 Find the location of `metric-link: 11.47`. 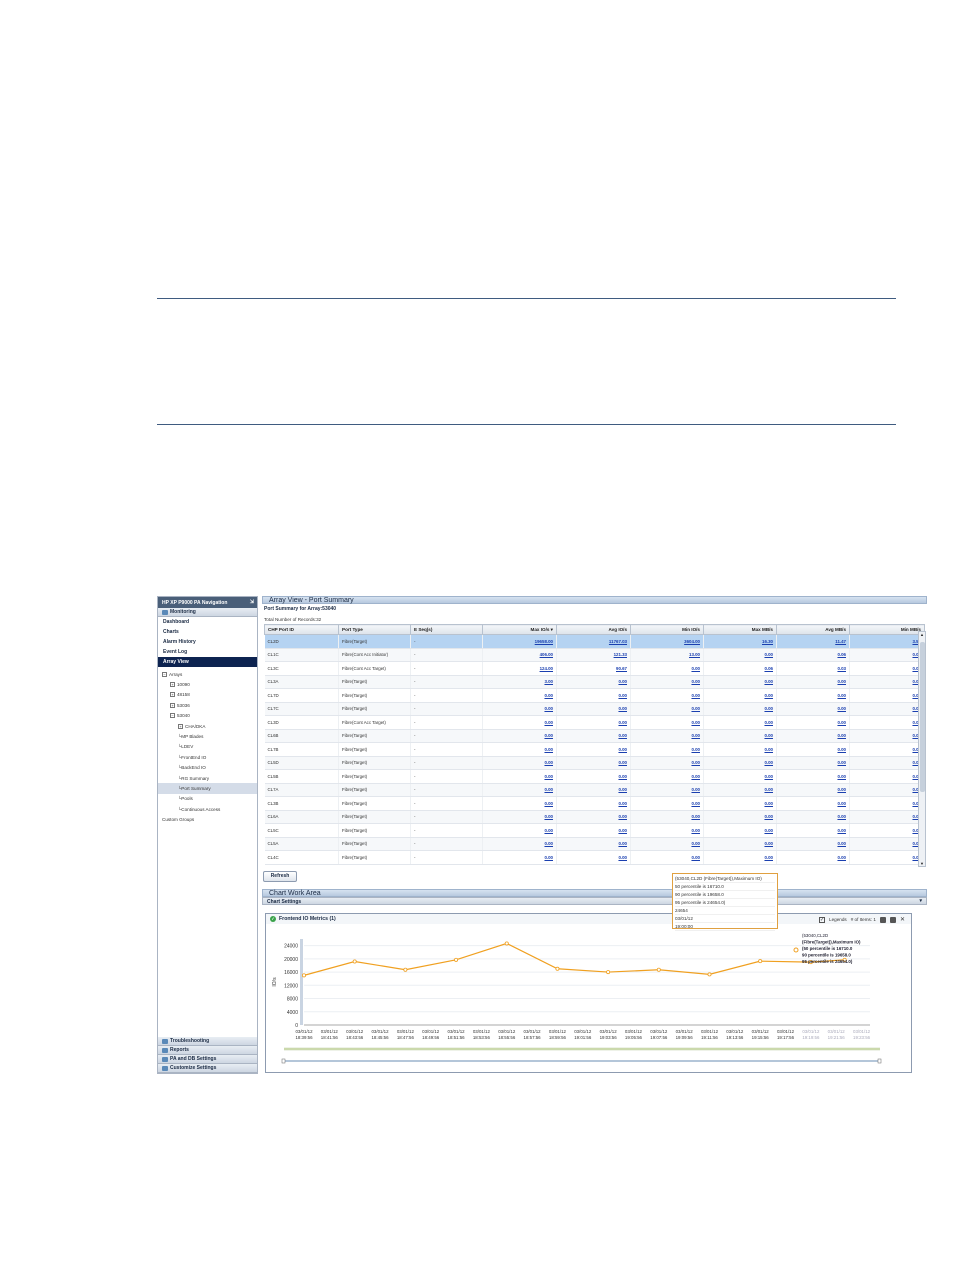

metric-link: 11.47 is located at coordinates (840, 641).